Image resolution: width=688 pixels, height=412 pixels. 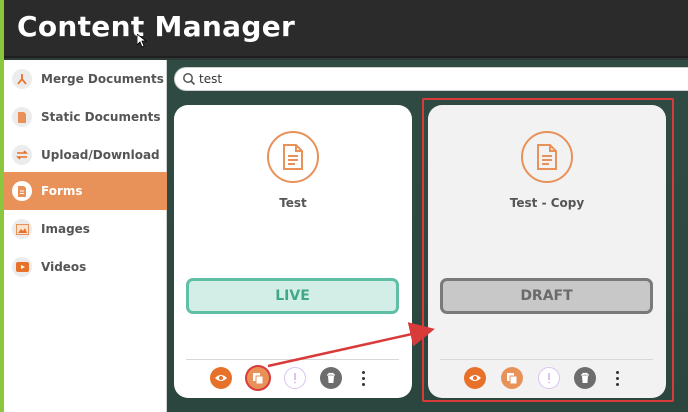 What do you see at coordinates (142, 41) in the screenshot?
I see `mouse-cursor-icon` at bounding box center [142, 41].